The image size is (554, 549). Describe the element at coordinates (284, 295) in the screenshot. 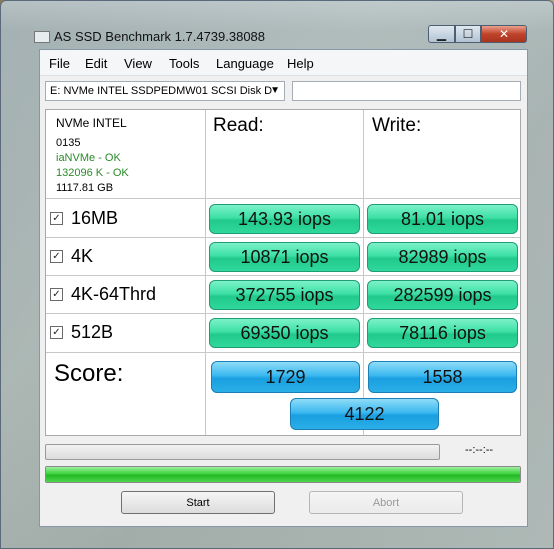

I see `read-result-4k-64thrd: 372755 iops` at that location.